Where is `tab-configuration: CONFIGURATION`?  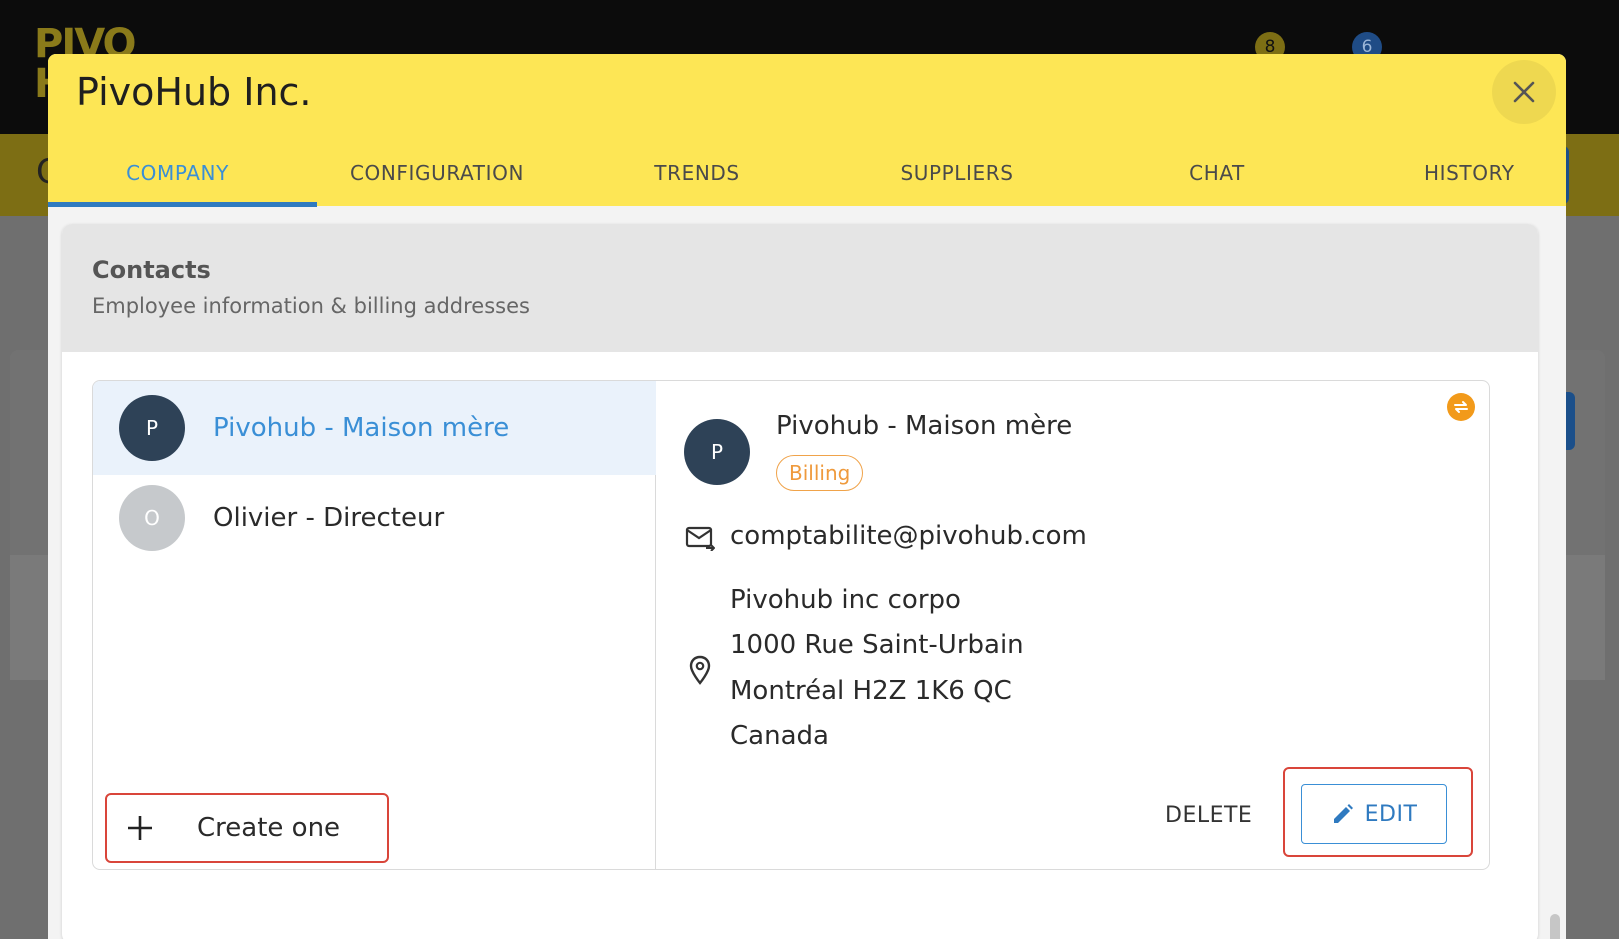
tab-configuration: CONFIGURATION is located at coordinates (437, 173).